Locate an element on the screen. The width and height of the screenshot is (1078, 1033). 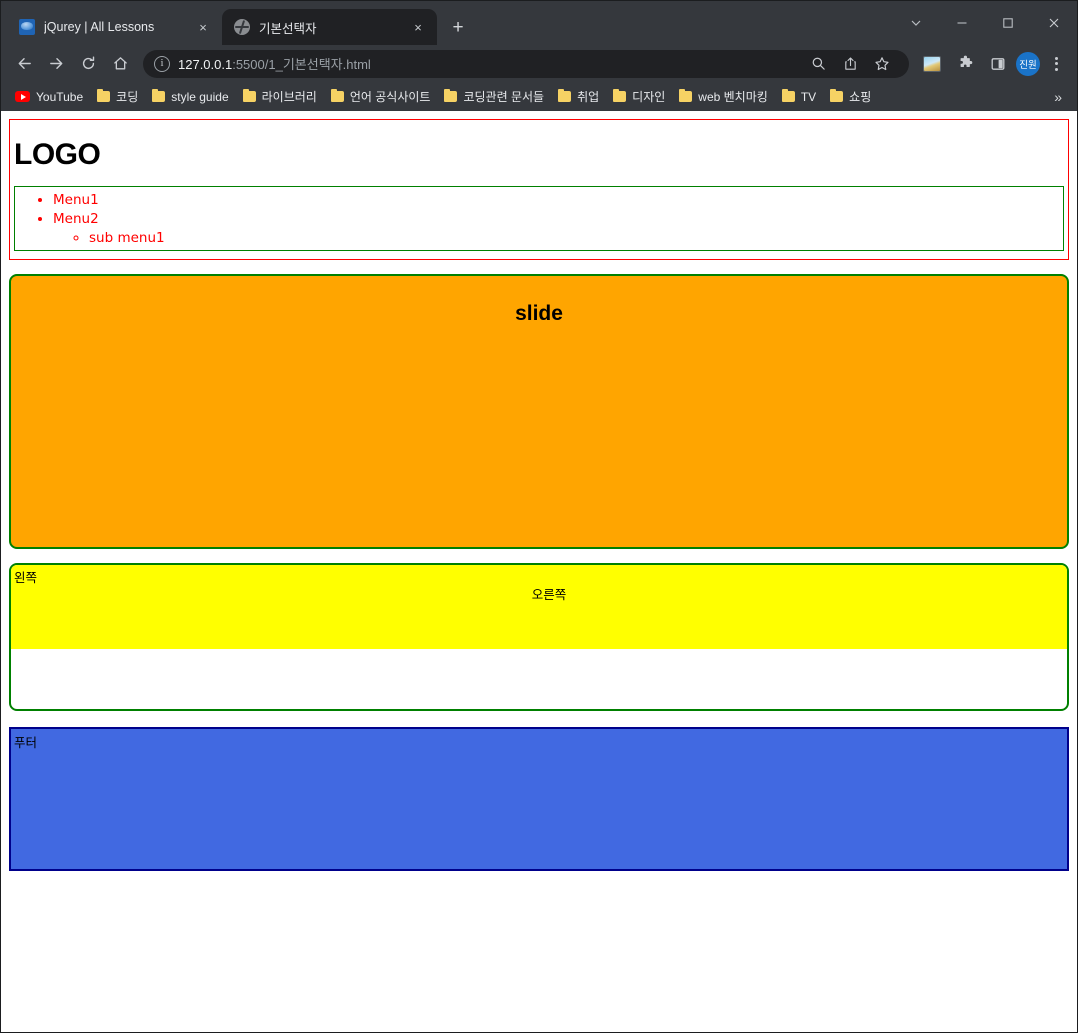
bookmark-label: 코딩 is located at coordinates (127, 97).